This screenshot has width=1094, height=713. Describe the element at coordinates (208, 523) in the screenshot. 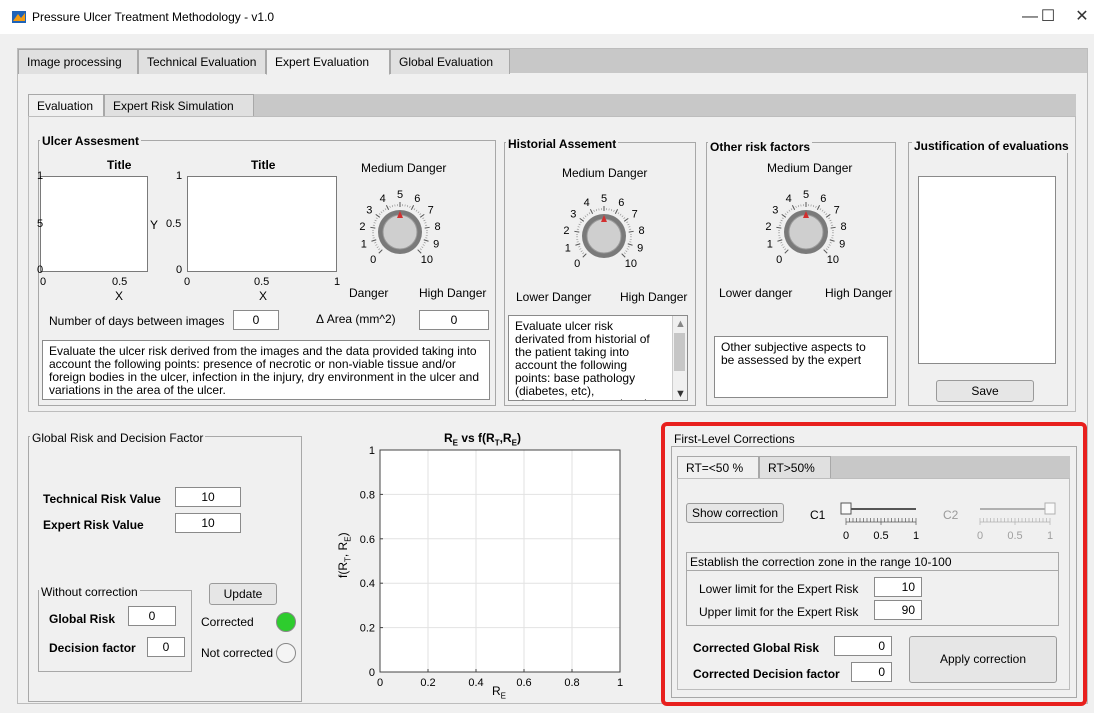

I see `expert-risk-field: 10` at that location.